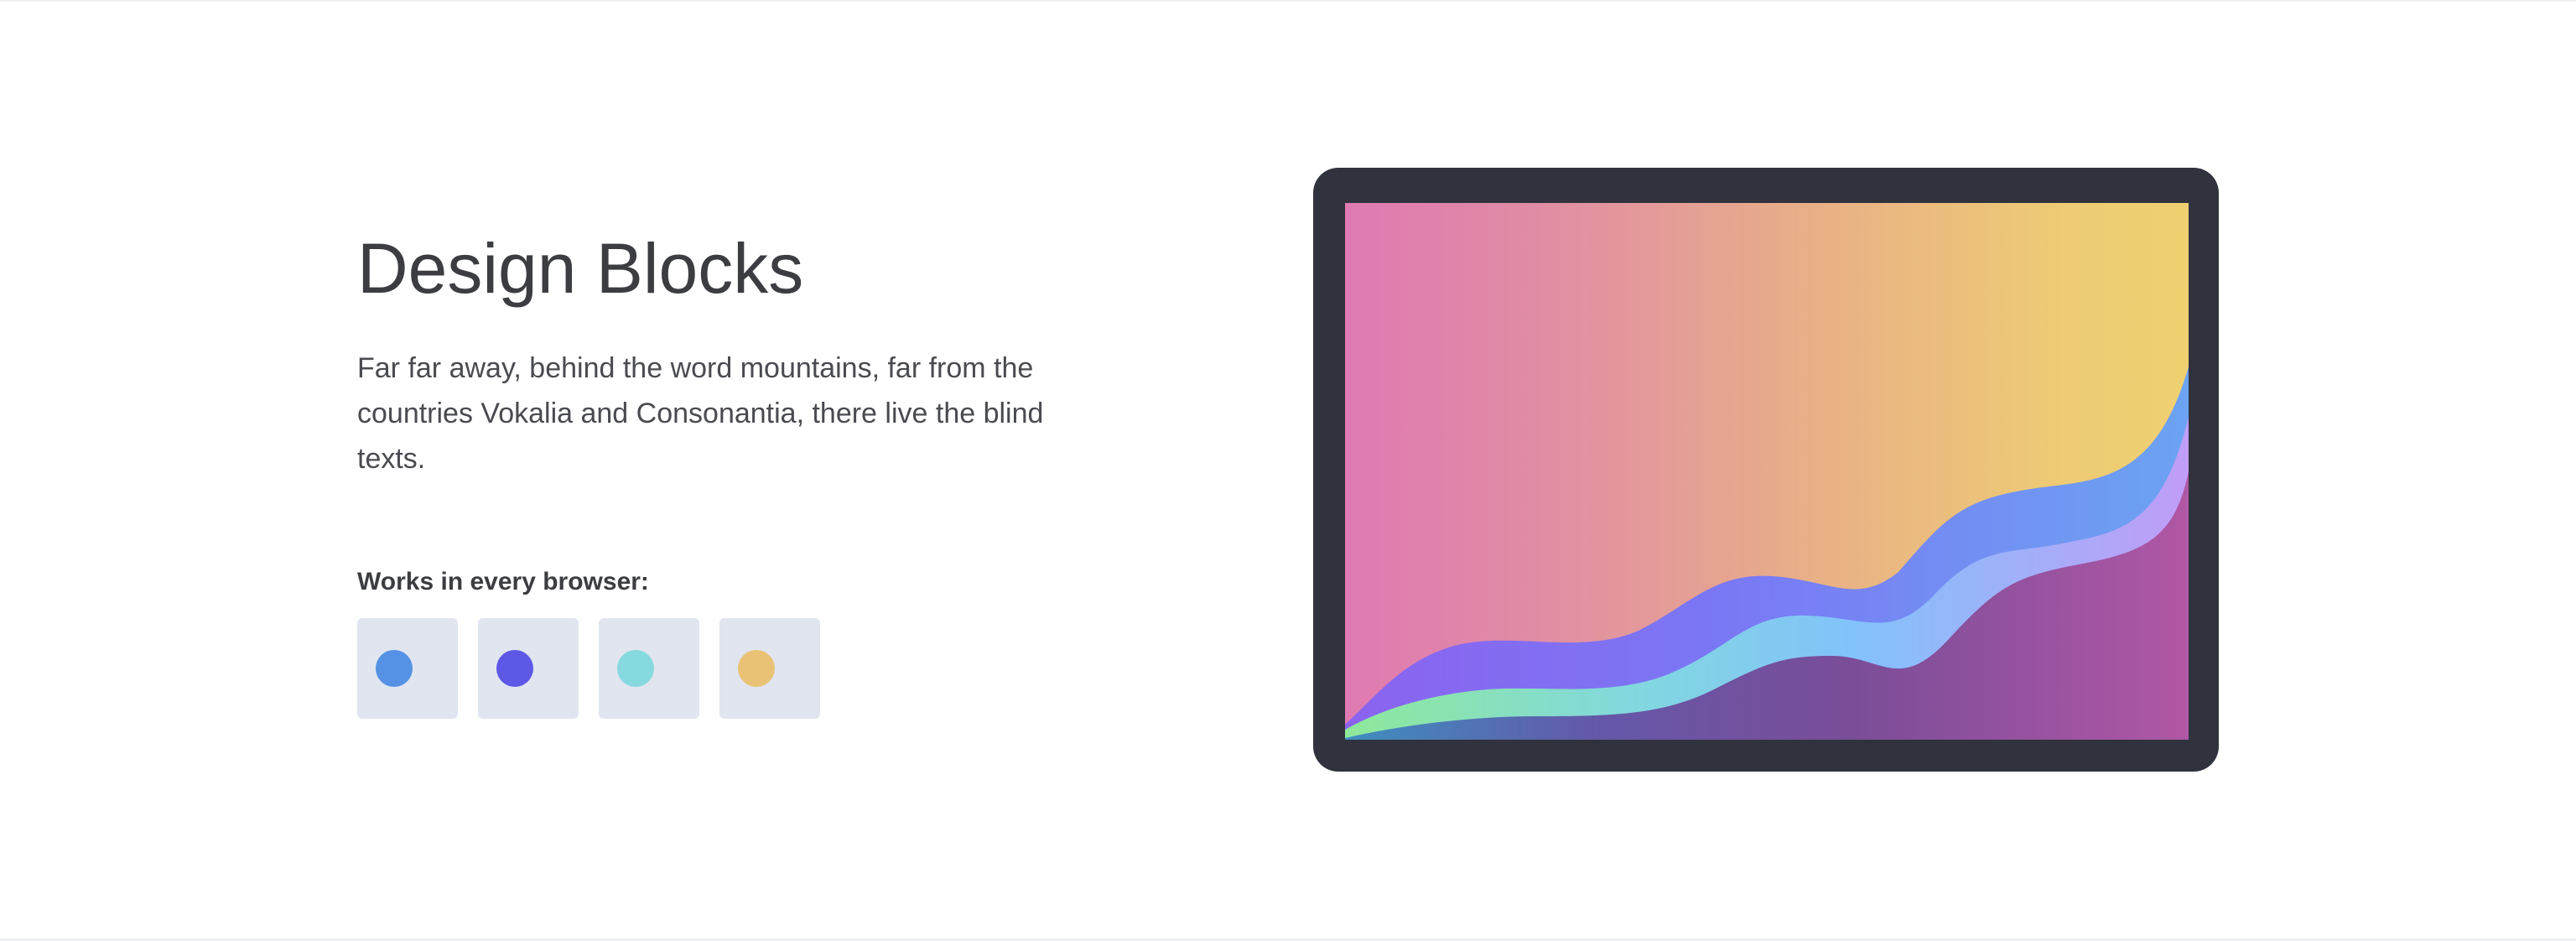  Describe the element at coordinates (580, 268) in the screenshot. I see `page-title: Design Blocks` at that location.